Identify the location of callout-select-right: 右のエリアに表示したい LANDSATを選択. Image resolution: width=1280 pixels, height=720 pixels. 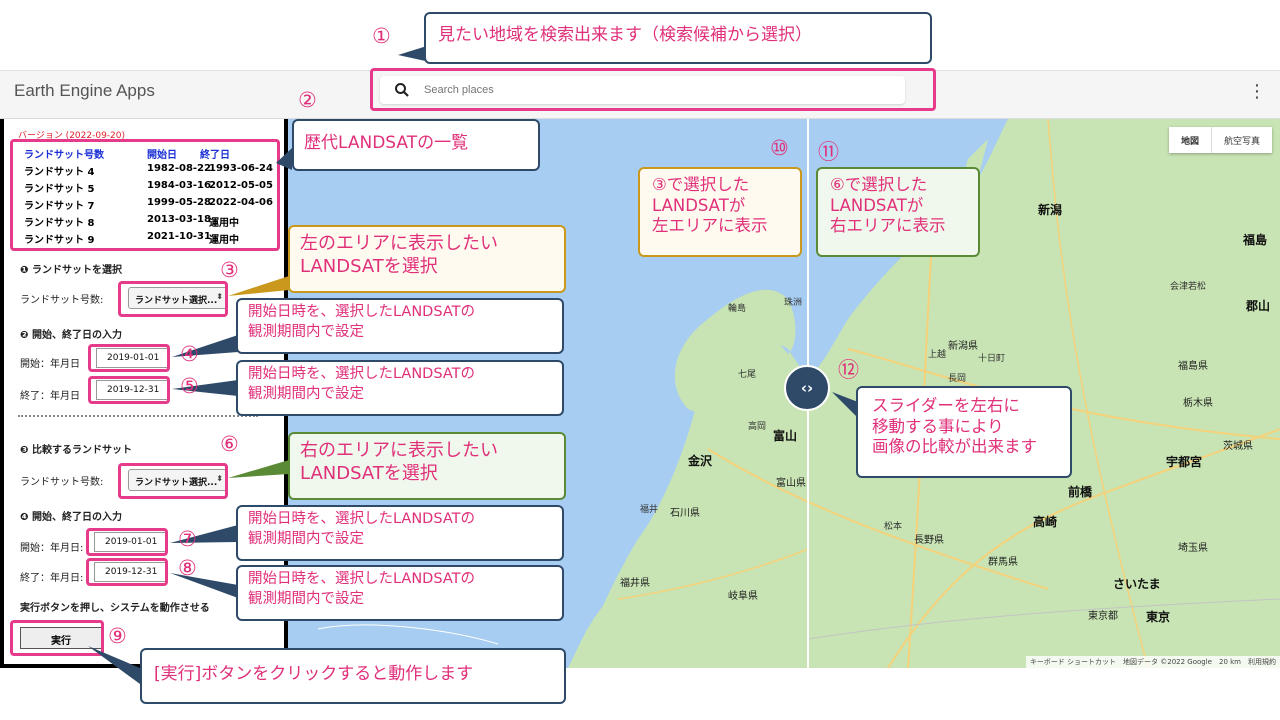
(427, 466).